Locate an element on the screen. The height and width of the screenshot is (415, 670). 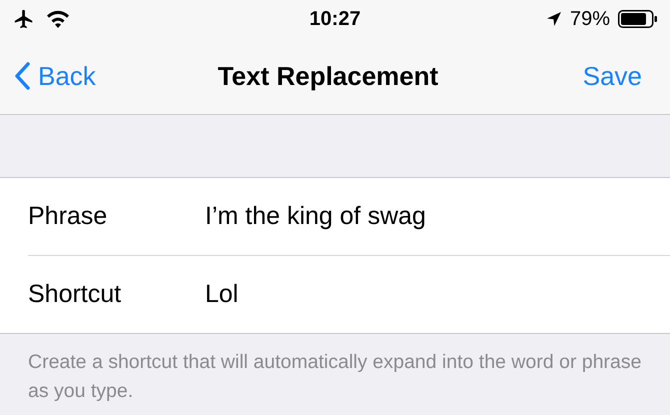
text-field: I’m the king of swag is located at coordinates (415, 216).